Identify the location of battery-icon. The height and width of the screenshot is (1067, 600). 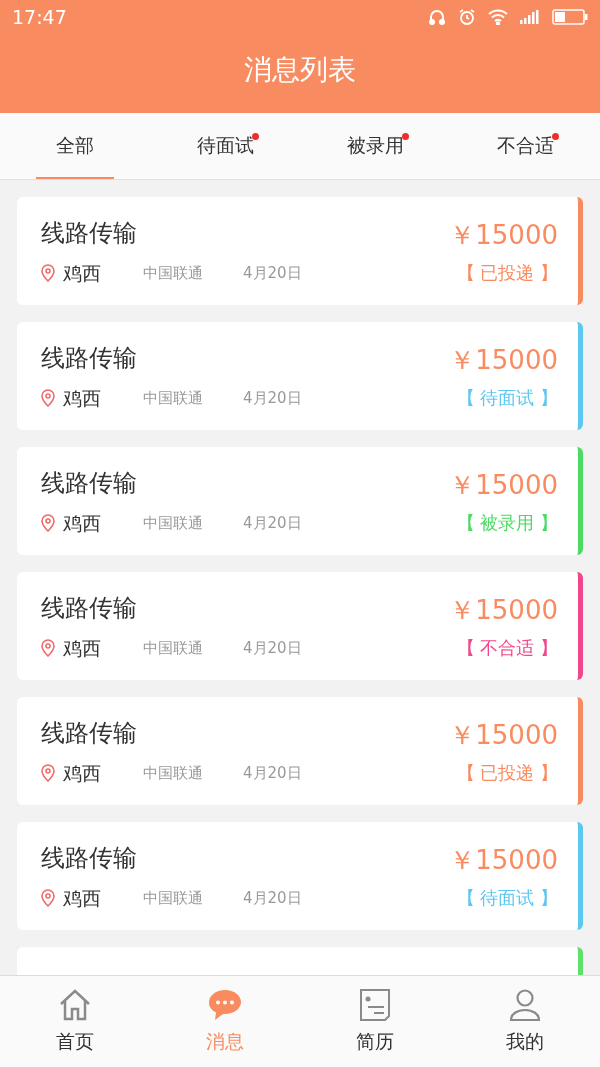
(570, 17).